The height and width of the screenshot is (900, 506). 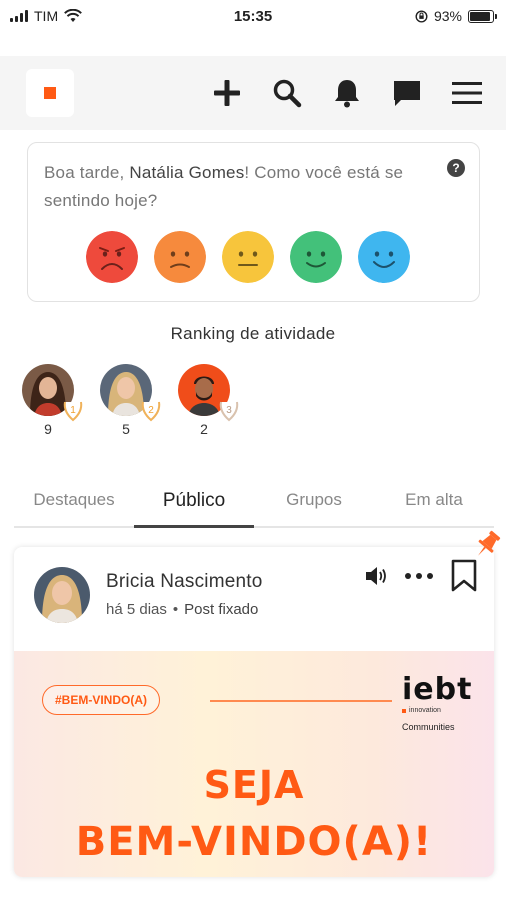 What do you see at coordinates (50, 93) in the screenshot?
I see `app-logo` at bounding box center [50, 93].